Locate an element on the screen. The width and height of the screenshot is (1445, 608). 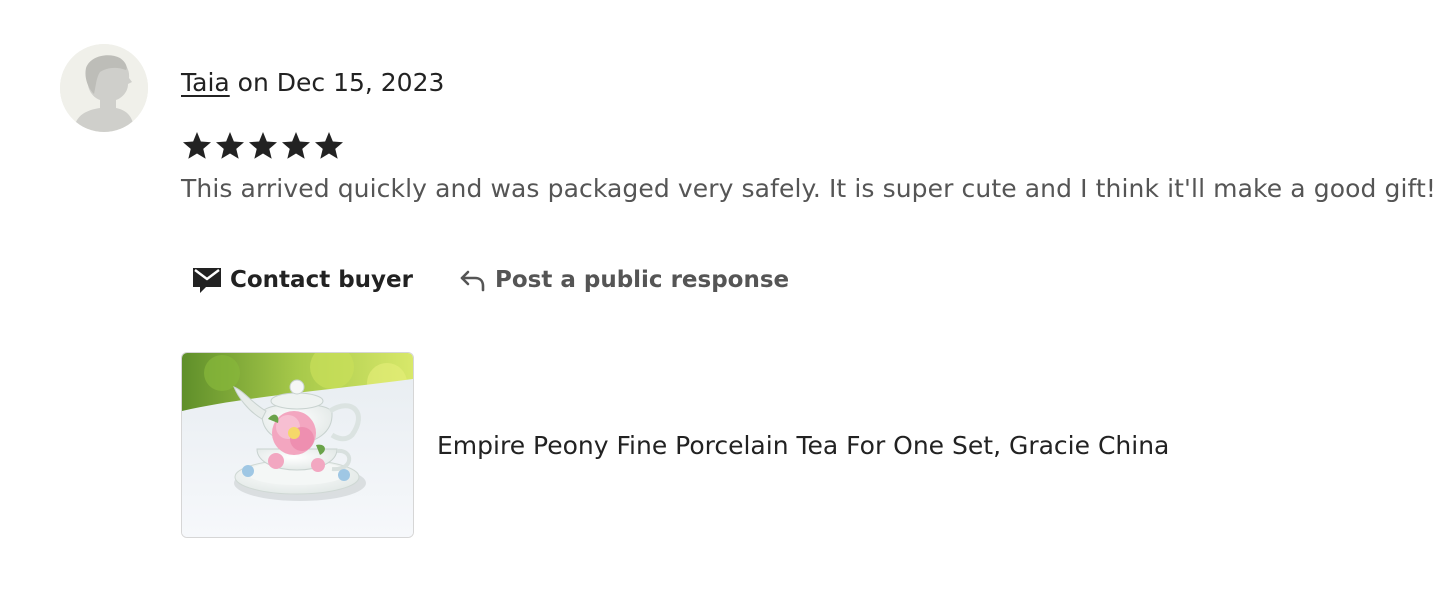
contact-buyer-label: Contact buyer is located at coordinates (321, 280).